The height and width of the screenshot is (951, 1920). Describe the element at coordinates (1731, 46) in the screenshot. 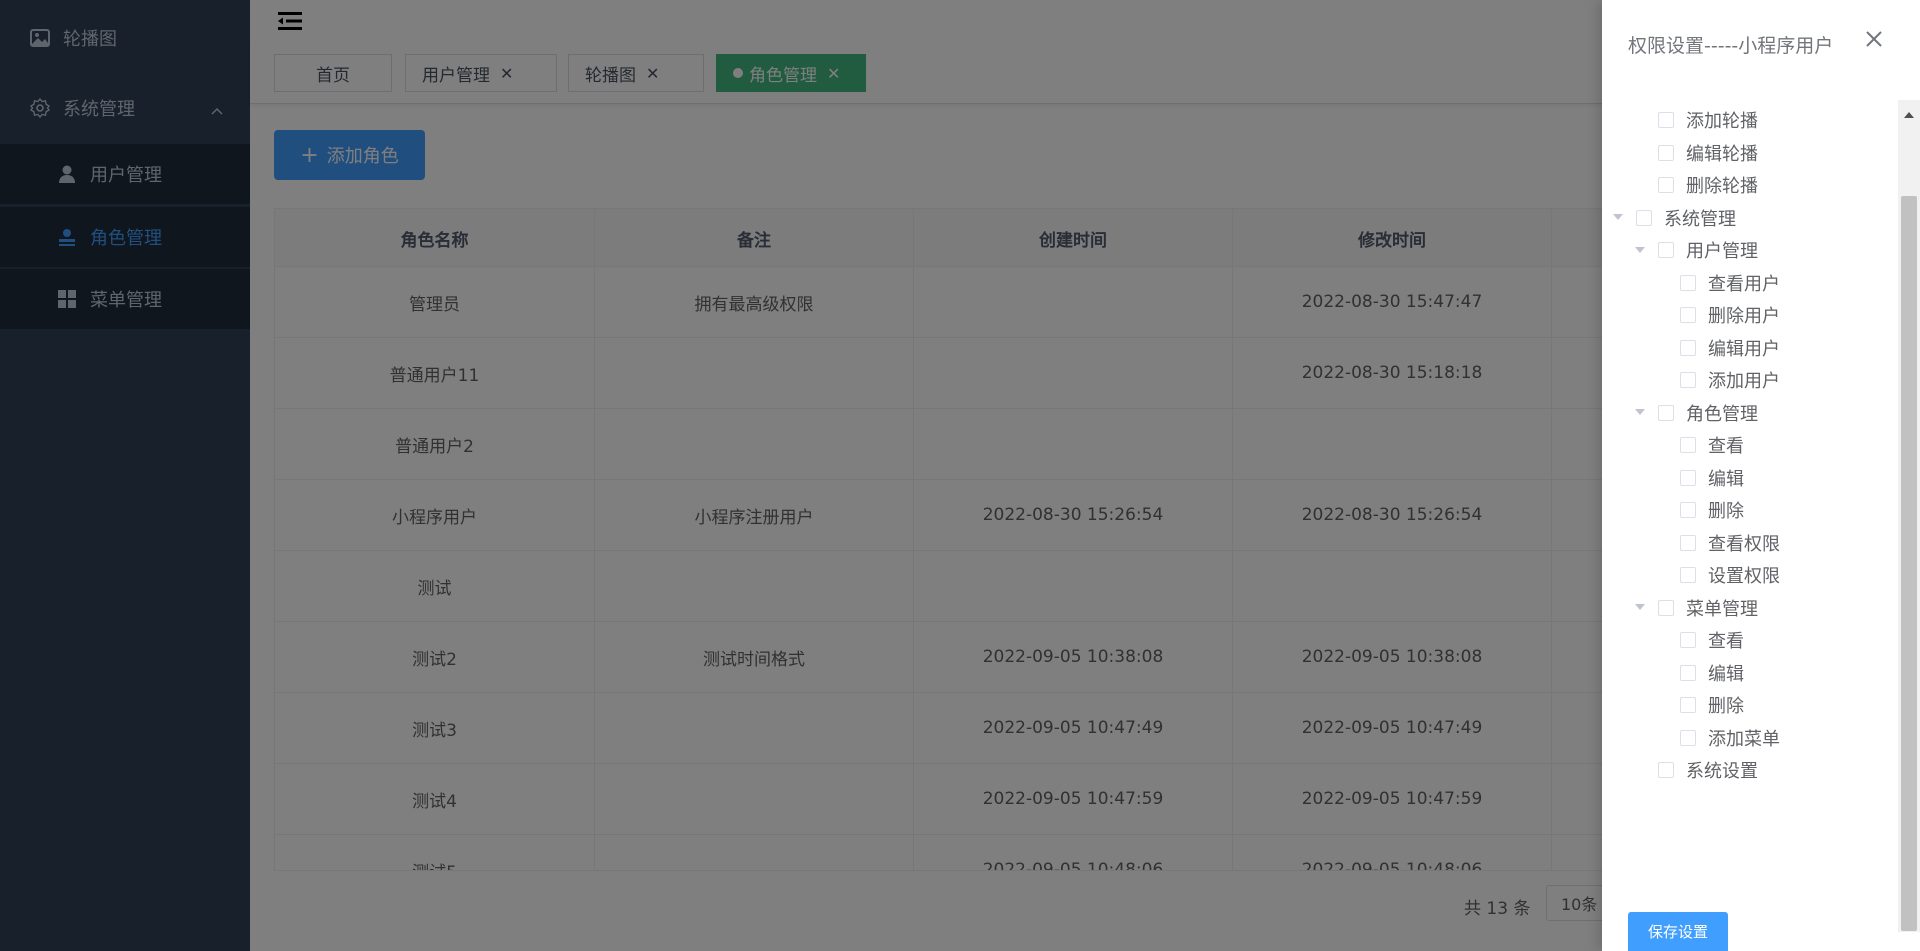

I see `drawer-title: 权限设置-----小程序用户` at that location.